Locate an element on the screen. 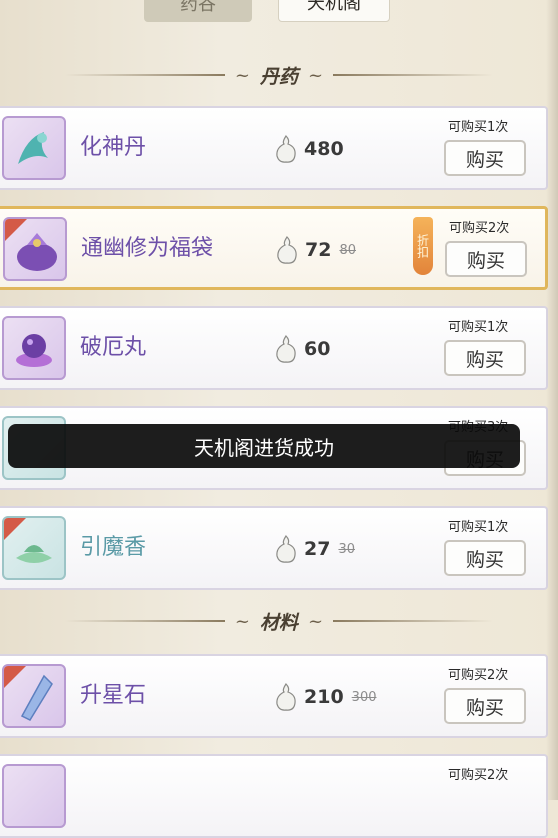  shop-row-featured: 通幽修为福袋 72 80 折扣 可购买2次 购买 is located at coordinates (274, 248).